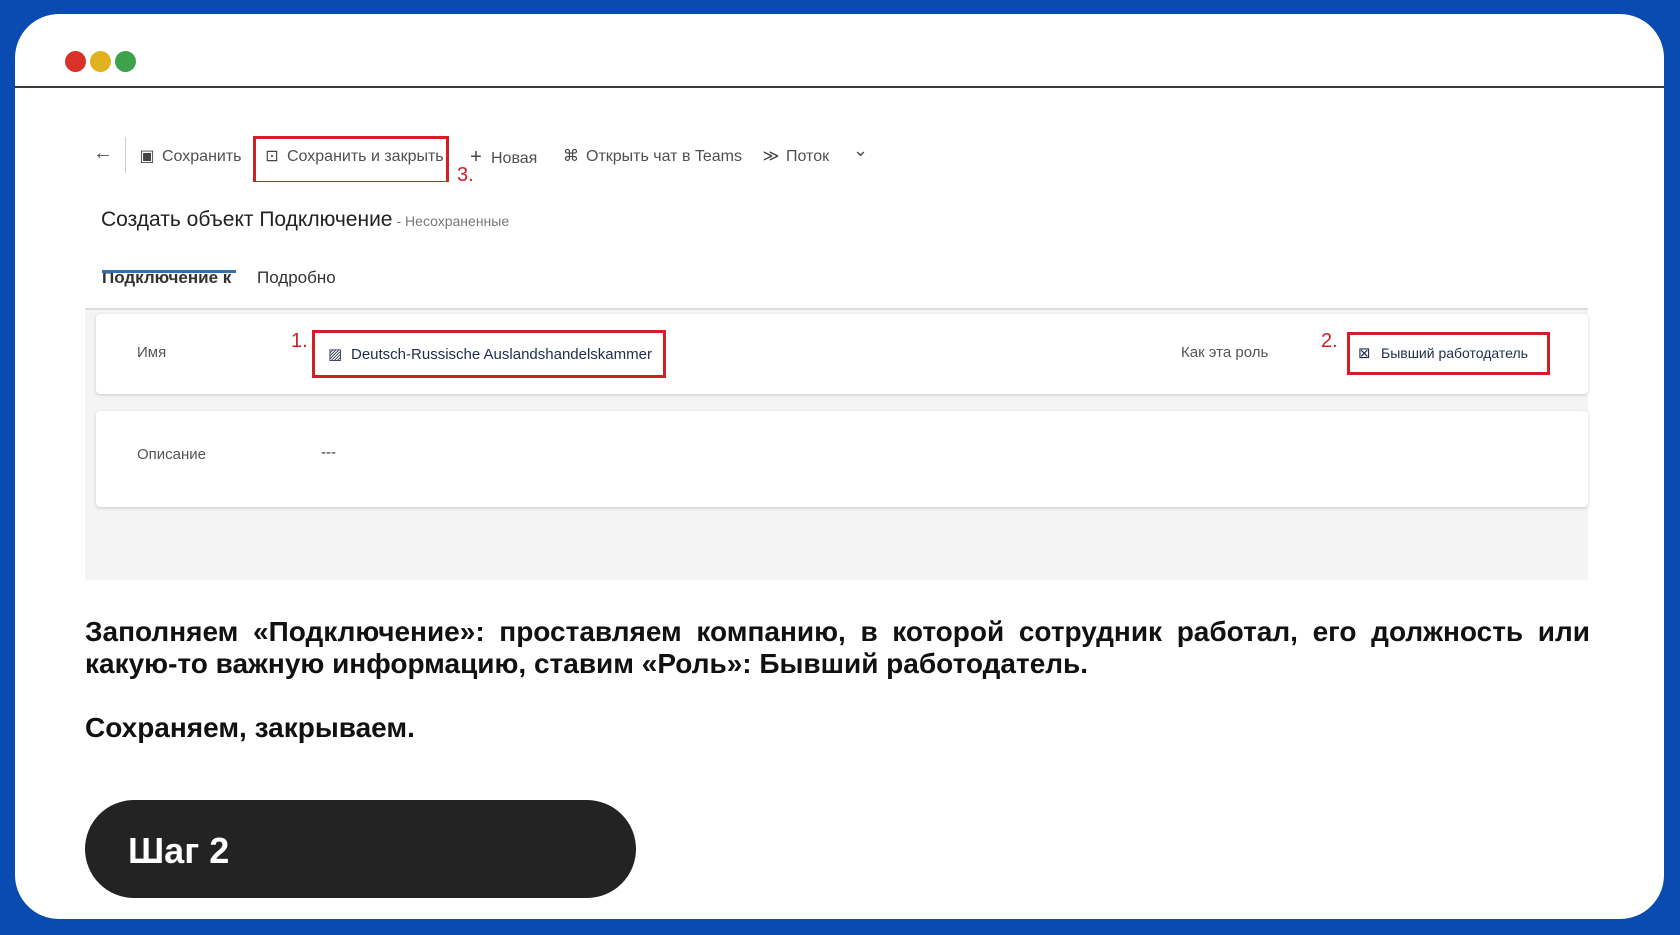 Image resolution: width=1680 pixels, height=935 pixels. What do you see at coordinates (202, 156) in the screenshot?
I see `save-label: Сохранить` at bounding box center [202, 156].